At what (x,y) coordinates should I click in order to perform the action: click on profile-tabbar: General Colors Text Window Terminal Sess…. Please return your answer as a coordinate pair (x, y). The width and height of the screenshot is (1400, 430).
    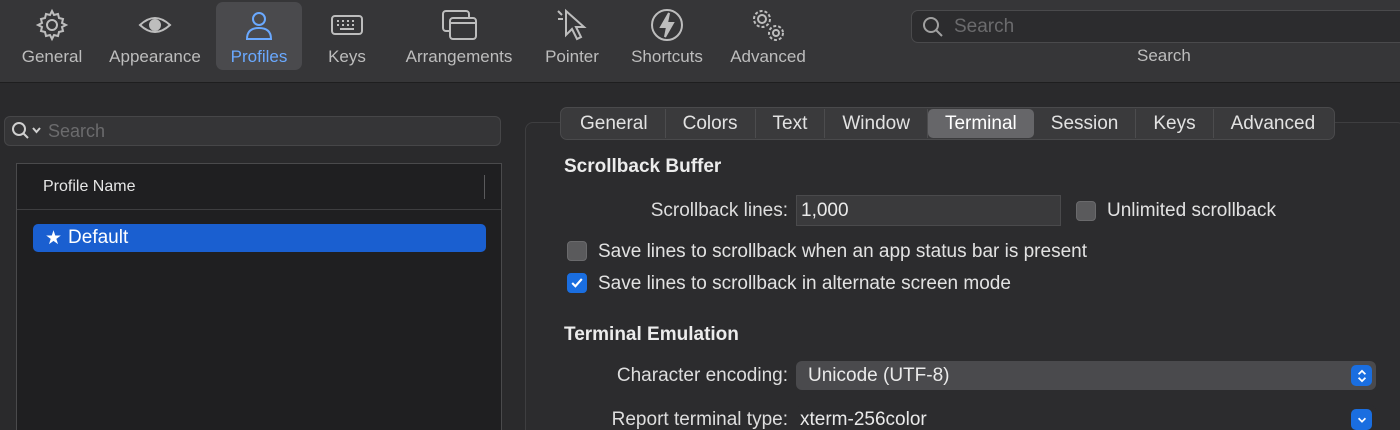
    Looking at the image, I should click on (948, 123).